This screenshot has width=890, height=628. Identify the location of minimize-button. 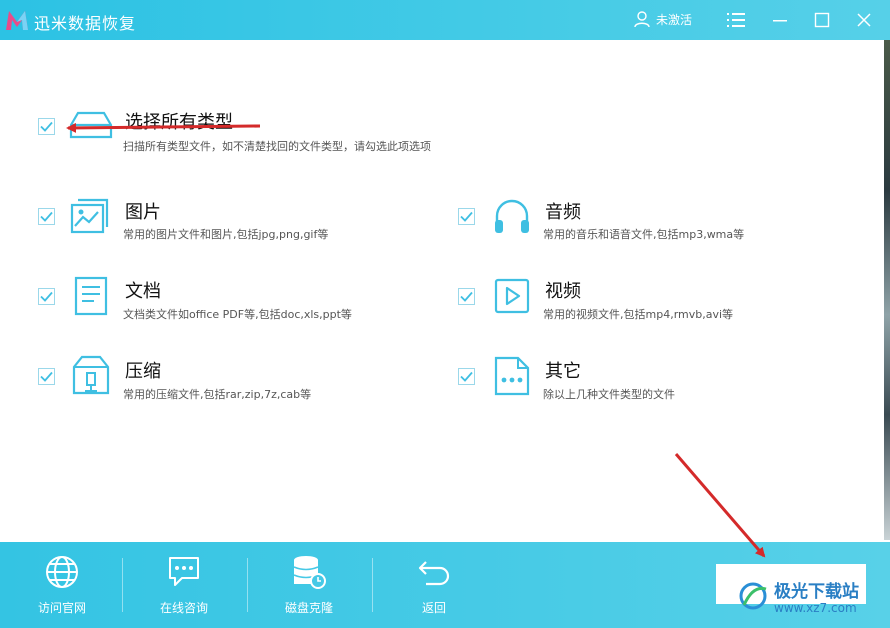
(780, 20).